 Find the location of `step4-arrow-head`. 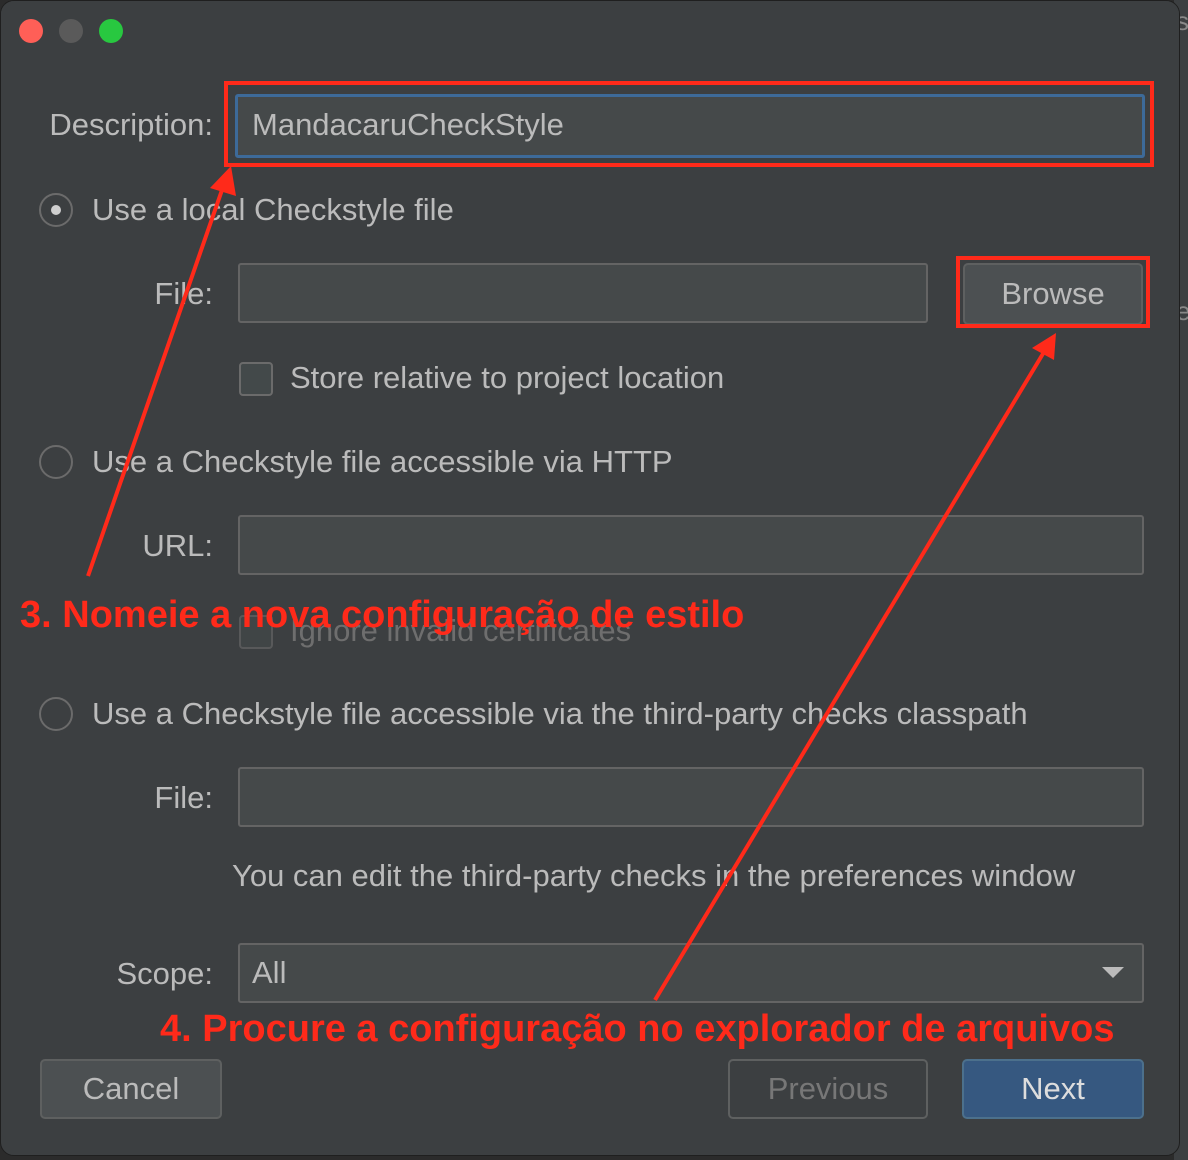

step4-arrow-head is located at coordinates (1044, 346).